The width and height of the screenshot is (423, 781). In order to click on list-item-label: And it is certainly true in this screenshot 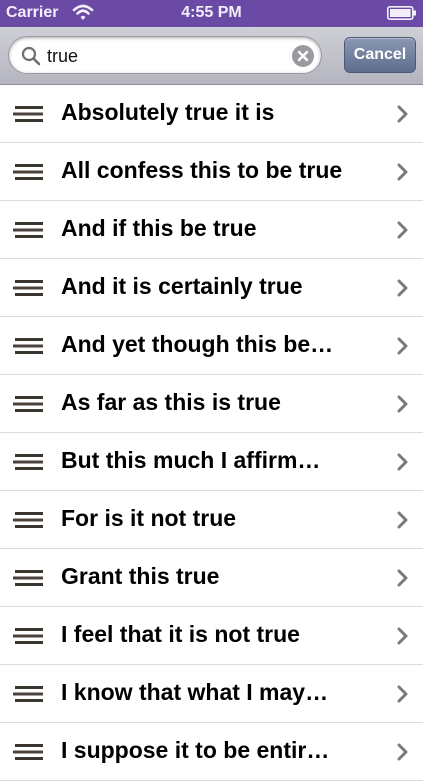, I will do `click(182, 286)`.